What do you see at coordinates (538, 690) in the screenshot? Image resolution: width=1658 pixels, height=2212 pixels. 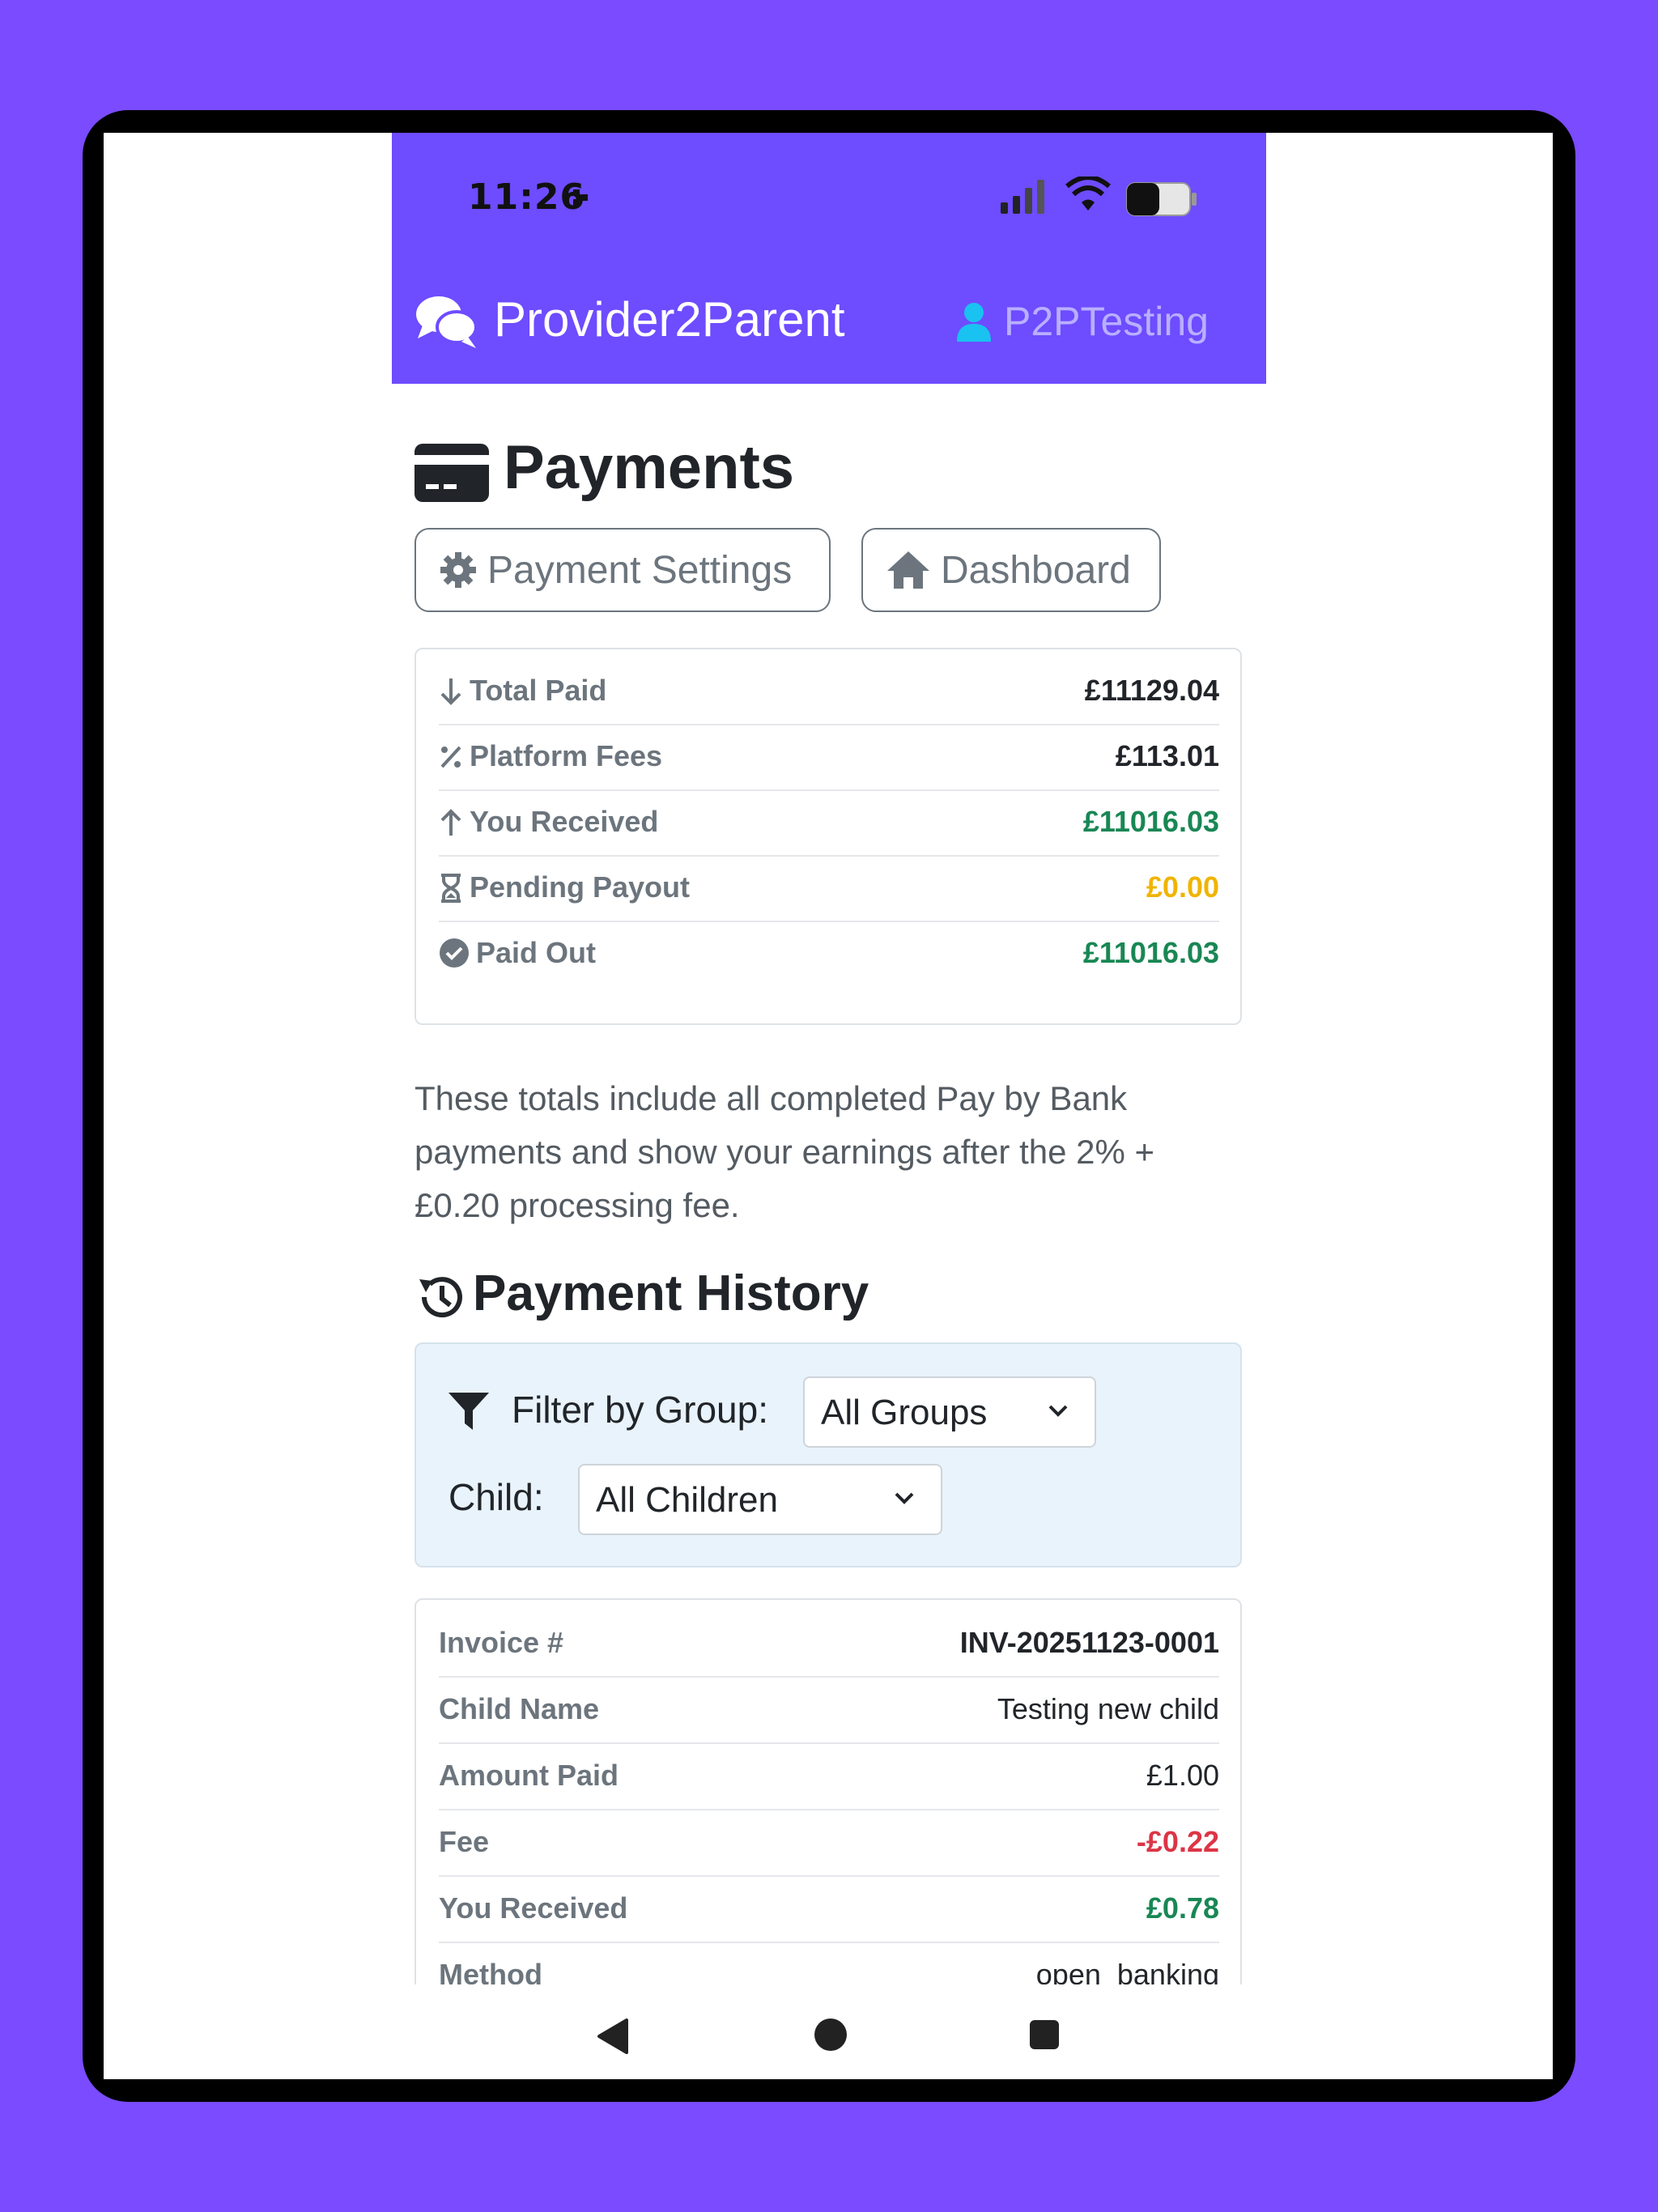 I see `summary-label: Total Paid` at bounding box center [538, 690].